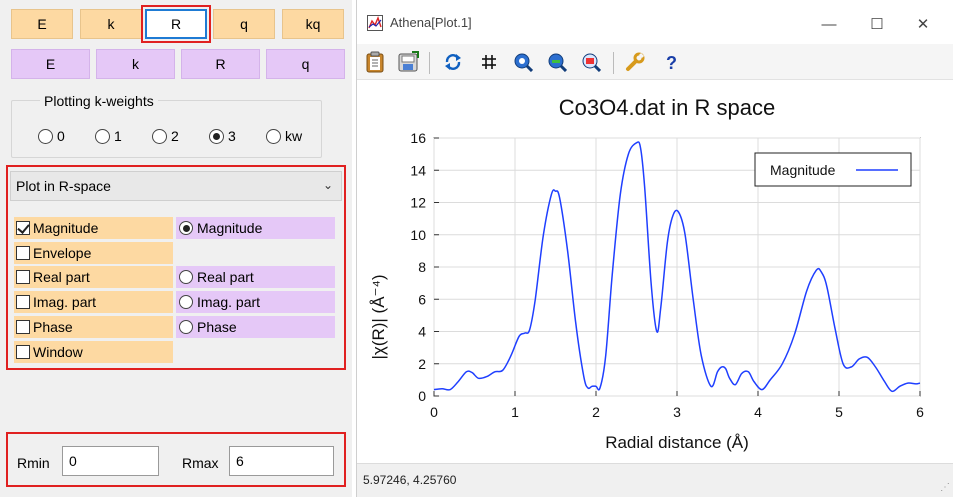  What do you see at coordinates (135, 64) in the screenshot?
I see `space-button-multi-k: k` at bounding box center [135, 64].